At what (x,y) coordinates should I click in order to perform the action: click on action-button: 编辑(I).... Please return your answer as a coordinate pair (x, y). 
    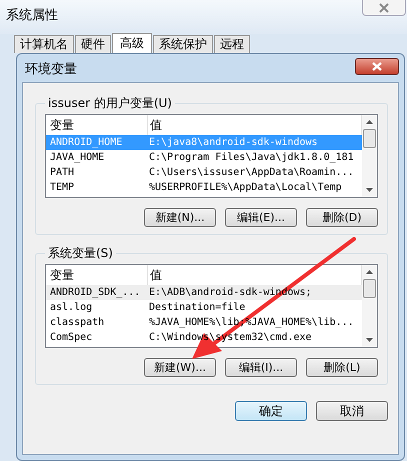
    Looking at the image, I should click on (261, 367).